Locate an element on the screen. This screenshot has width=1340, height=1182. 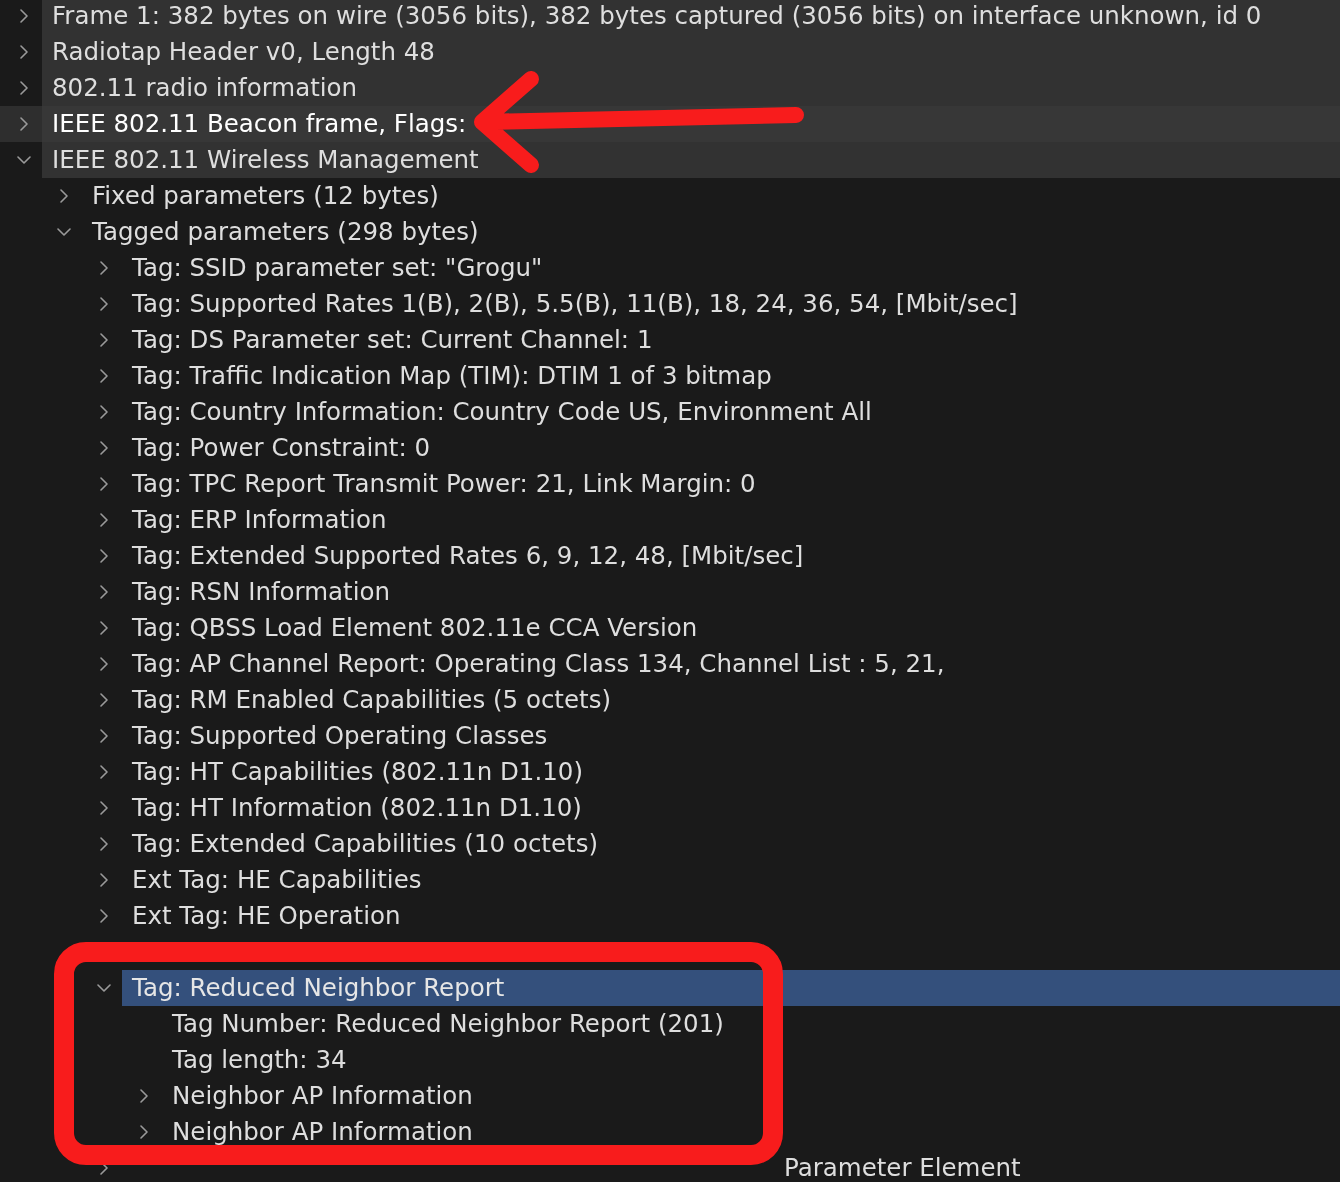
tree-item: Tag: RM Enabled Capabilities (5 octets) is located at coordinates (731, 700).